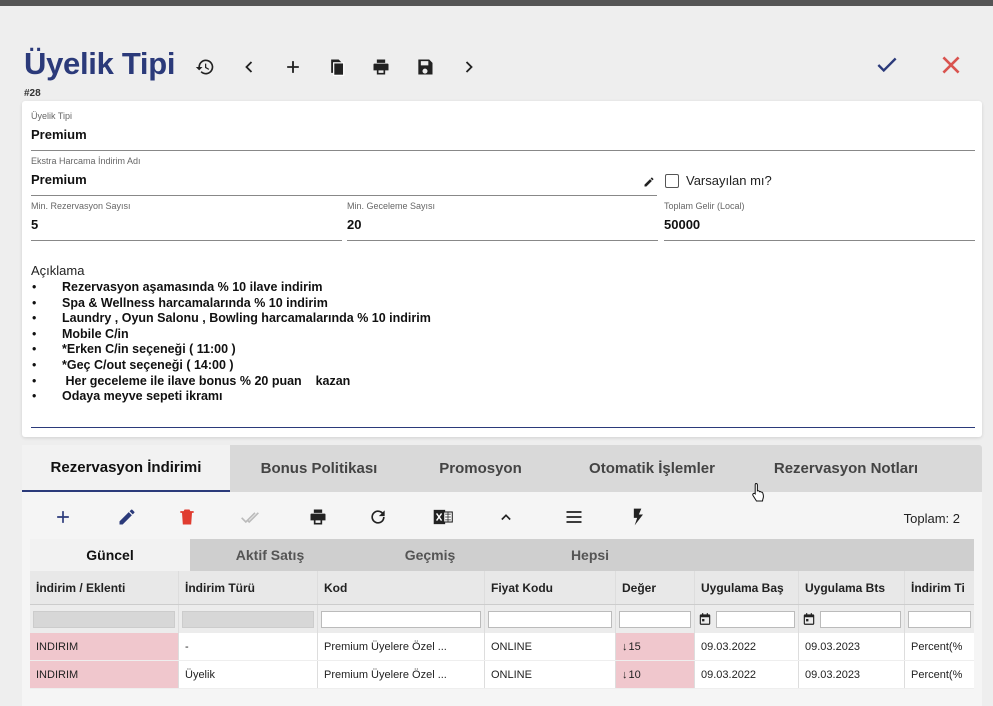 Image resolution: width=993 pixels, height=706 pixels. I want to click on double-check-icon, so click(250, 517).